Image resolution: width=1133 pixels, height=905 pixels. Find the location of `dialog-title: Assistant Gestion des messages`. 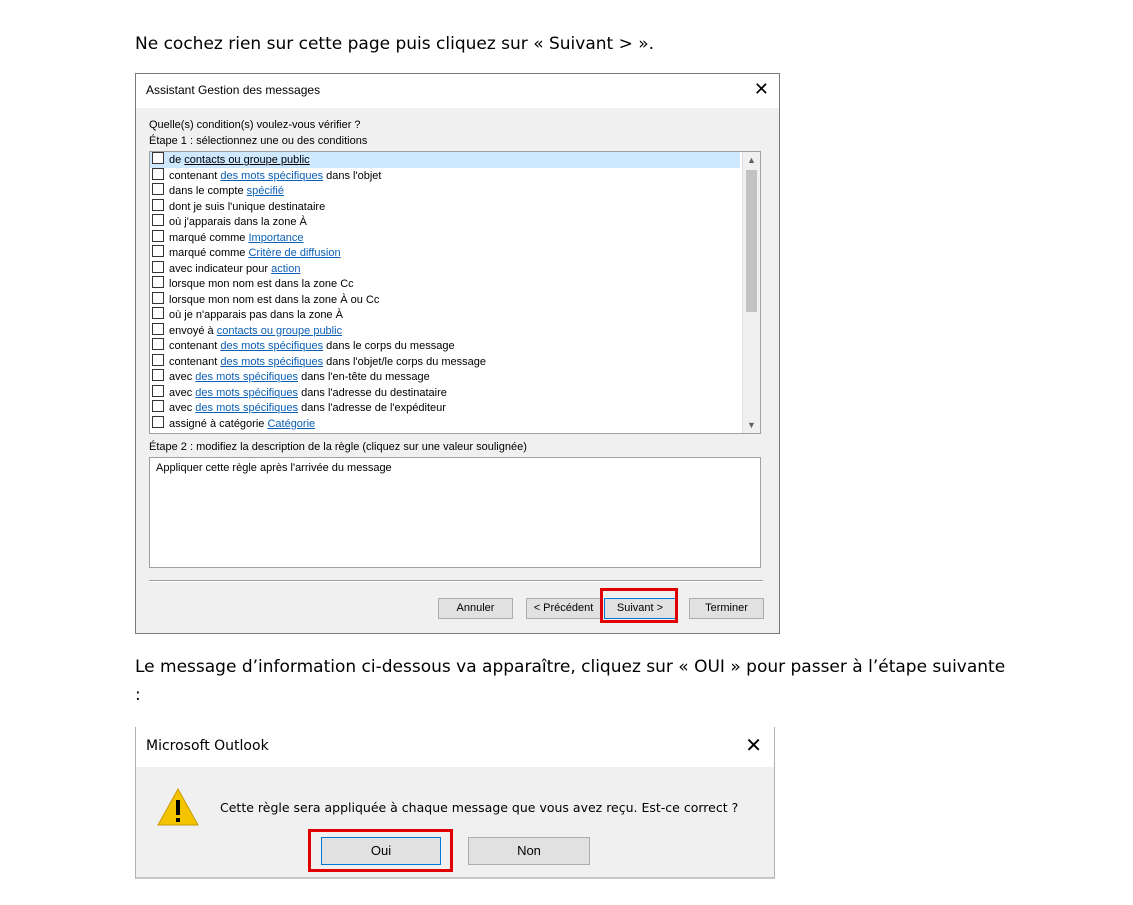

dialog-title: Assistant Gestion des messages is located at coordinates (233, 90).